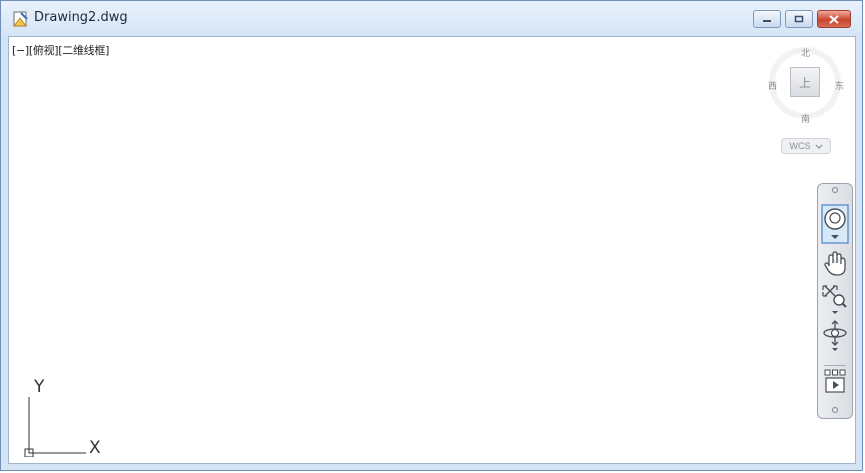 The width and height of the screenshot is (865, 473). Describe the element at coordinates (772, 85) in the screenshot. I see `viewcube-west: 西` at that location.